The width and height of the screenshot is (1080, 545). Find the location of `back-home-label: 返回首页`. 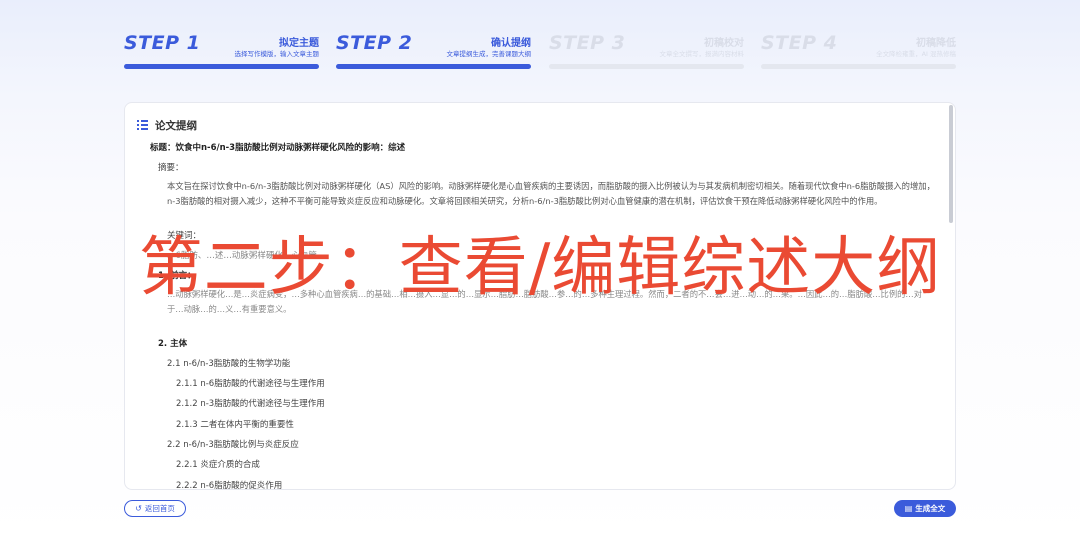

back-home-label: 返回首页 is located at coordinates (159, 508).